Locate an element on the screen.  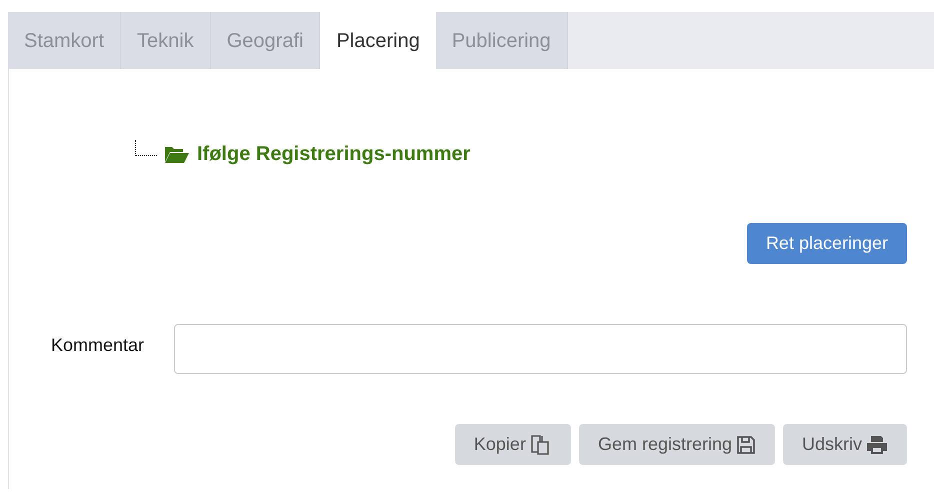
tab: Placering is located at coordinates (378, 40).